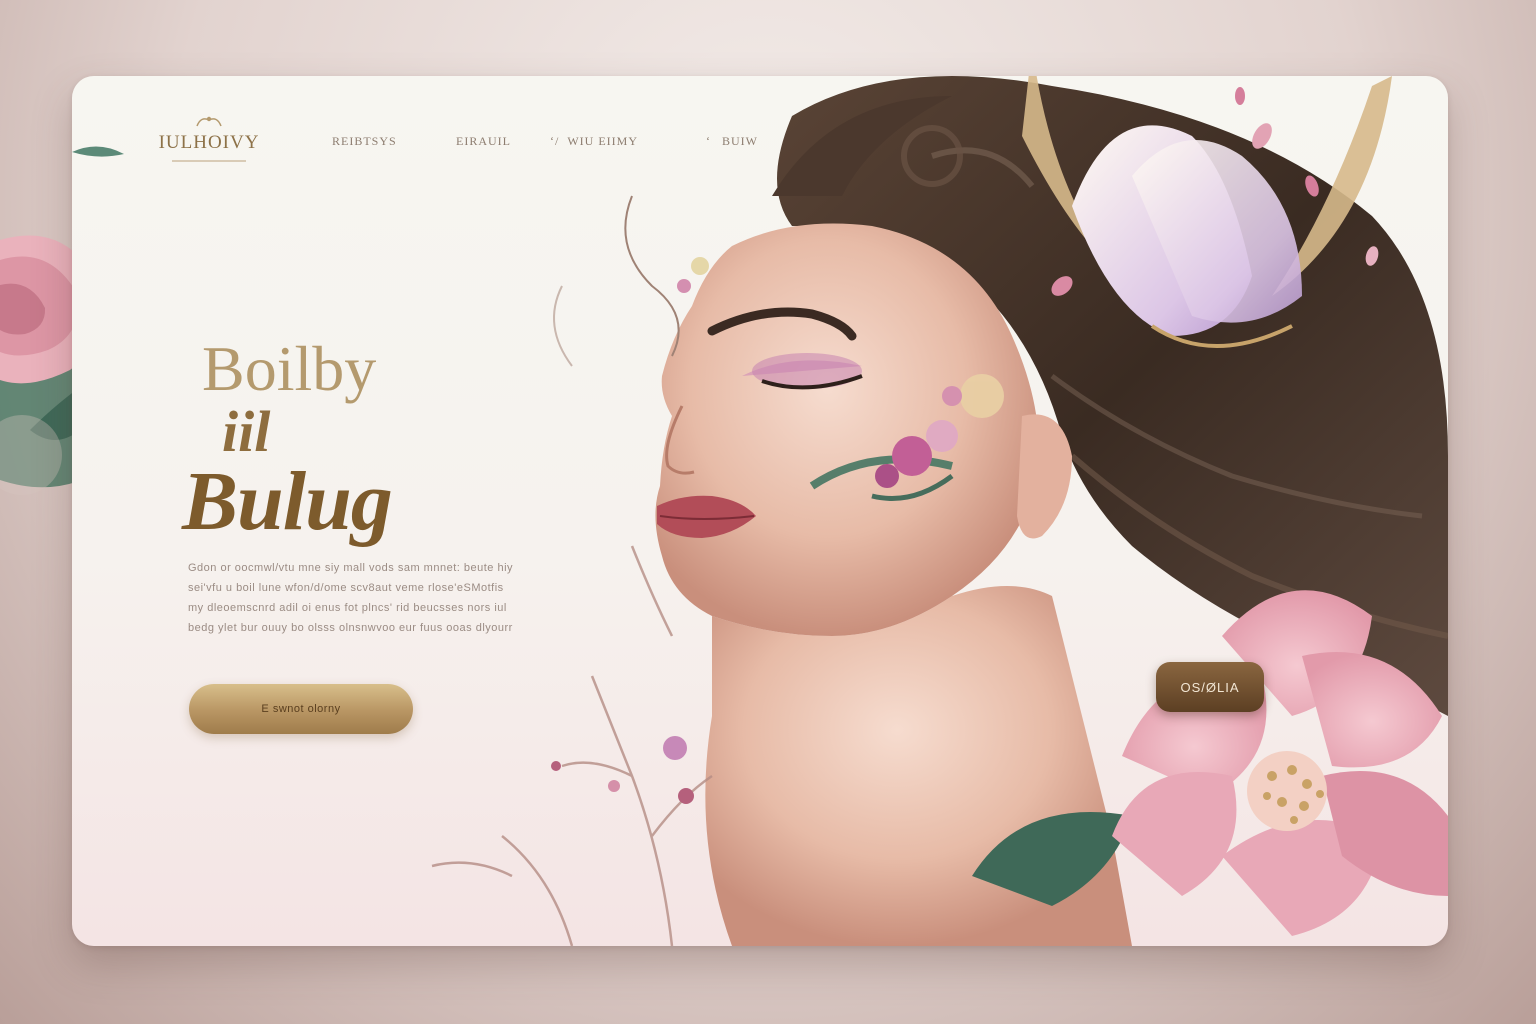 This screenshot has width=1536, height=1024. Describe the element at coordinates (287, 438) in the screenshot. I see `hero-headline: Boilby iil Bulug` at that location.